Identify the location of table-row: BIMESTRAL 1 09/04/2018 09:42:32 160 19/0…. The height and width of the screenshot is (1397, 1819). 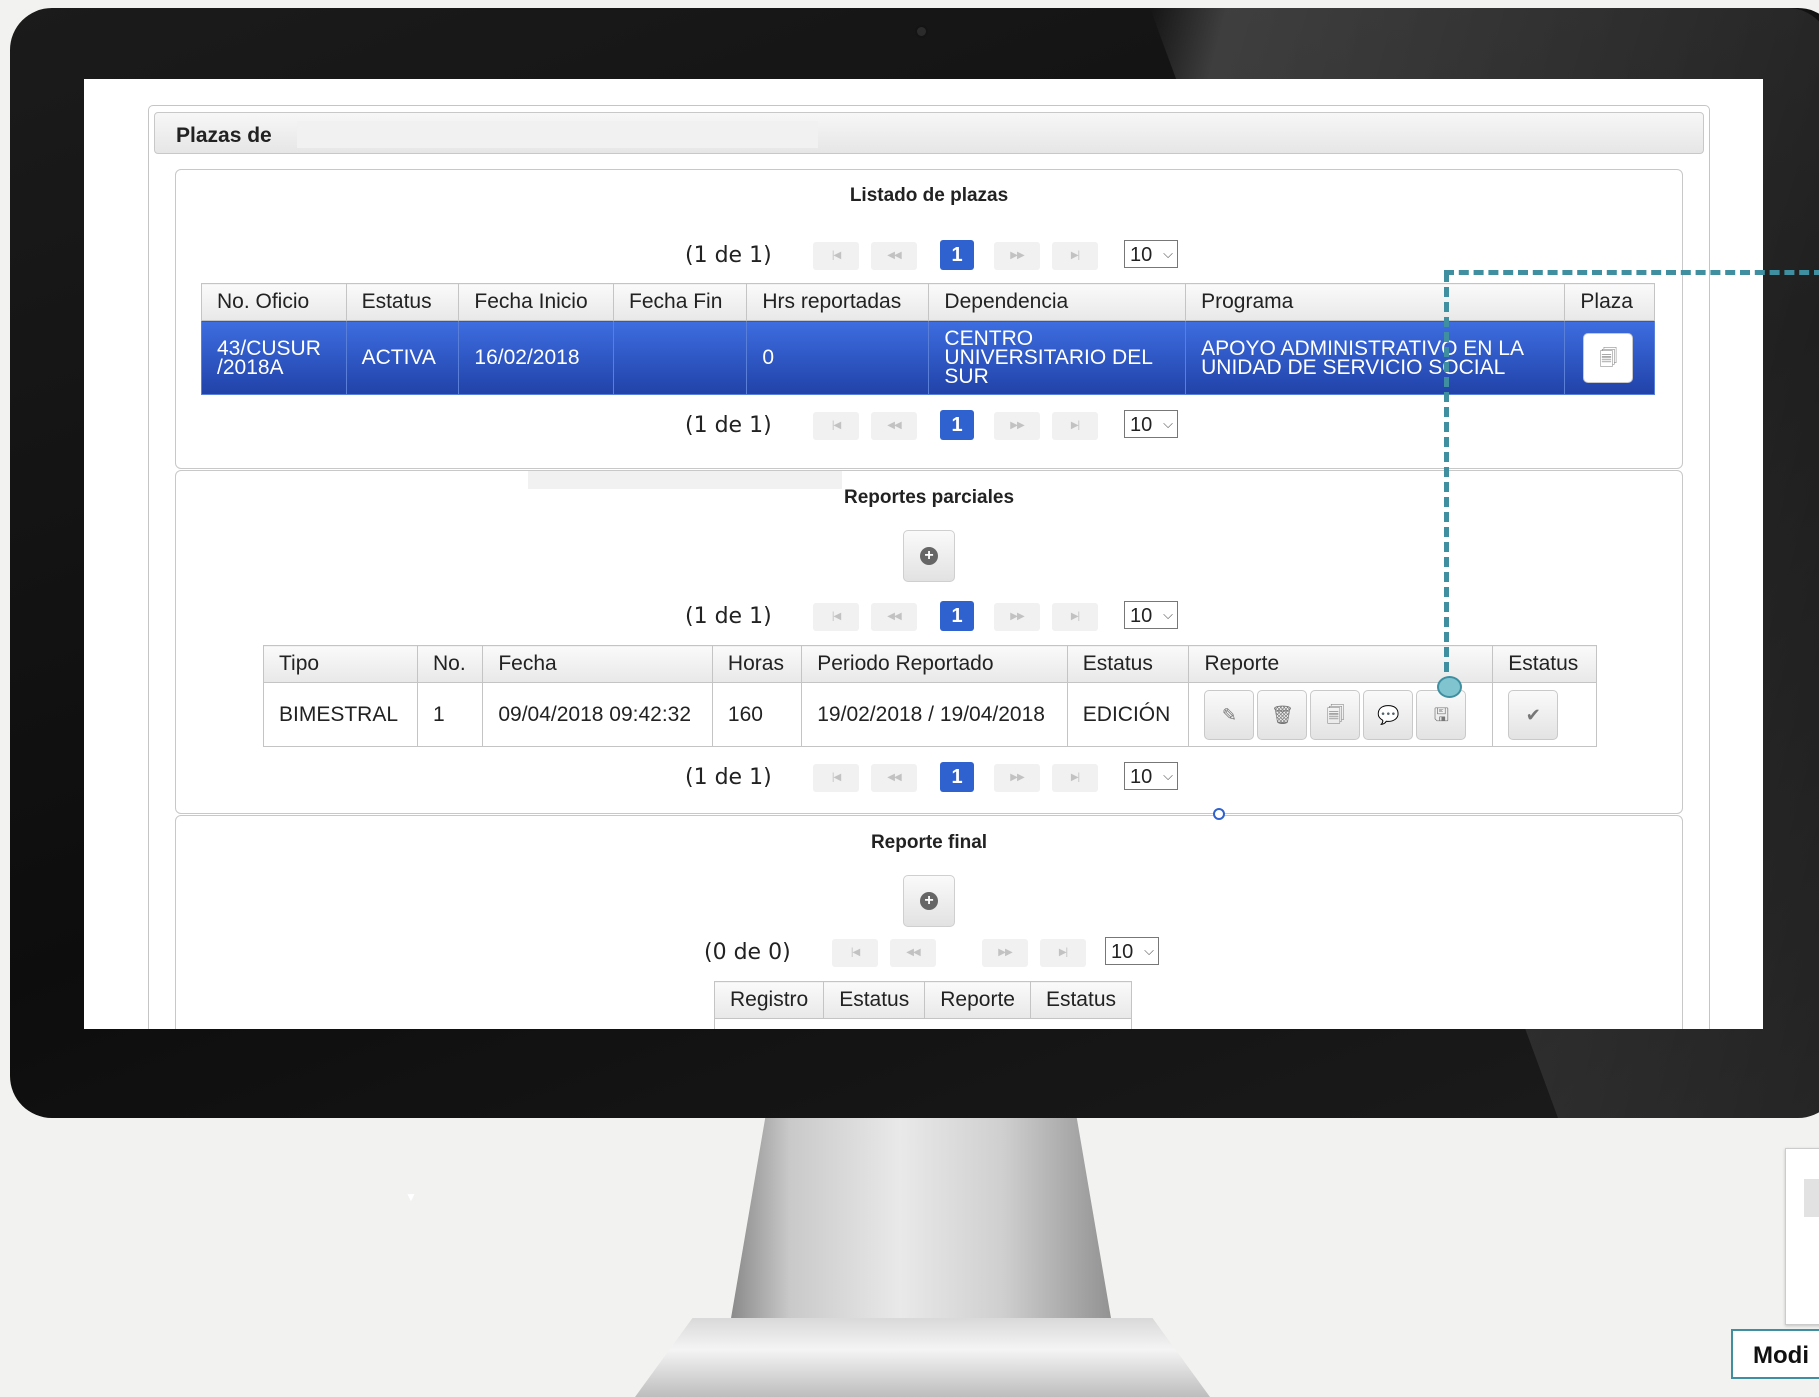
(930, 714).